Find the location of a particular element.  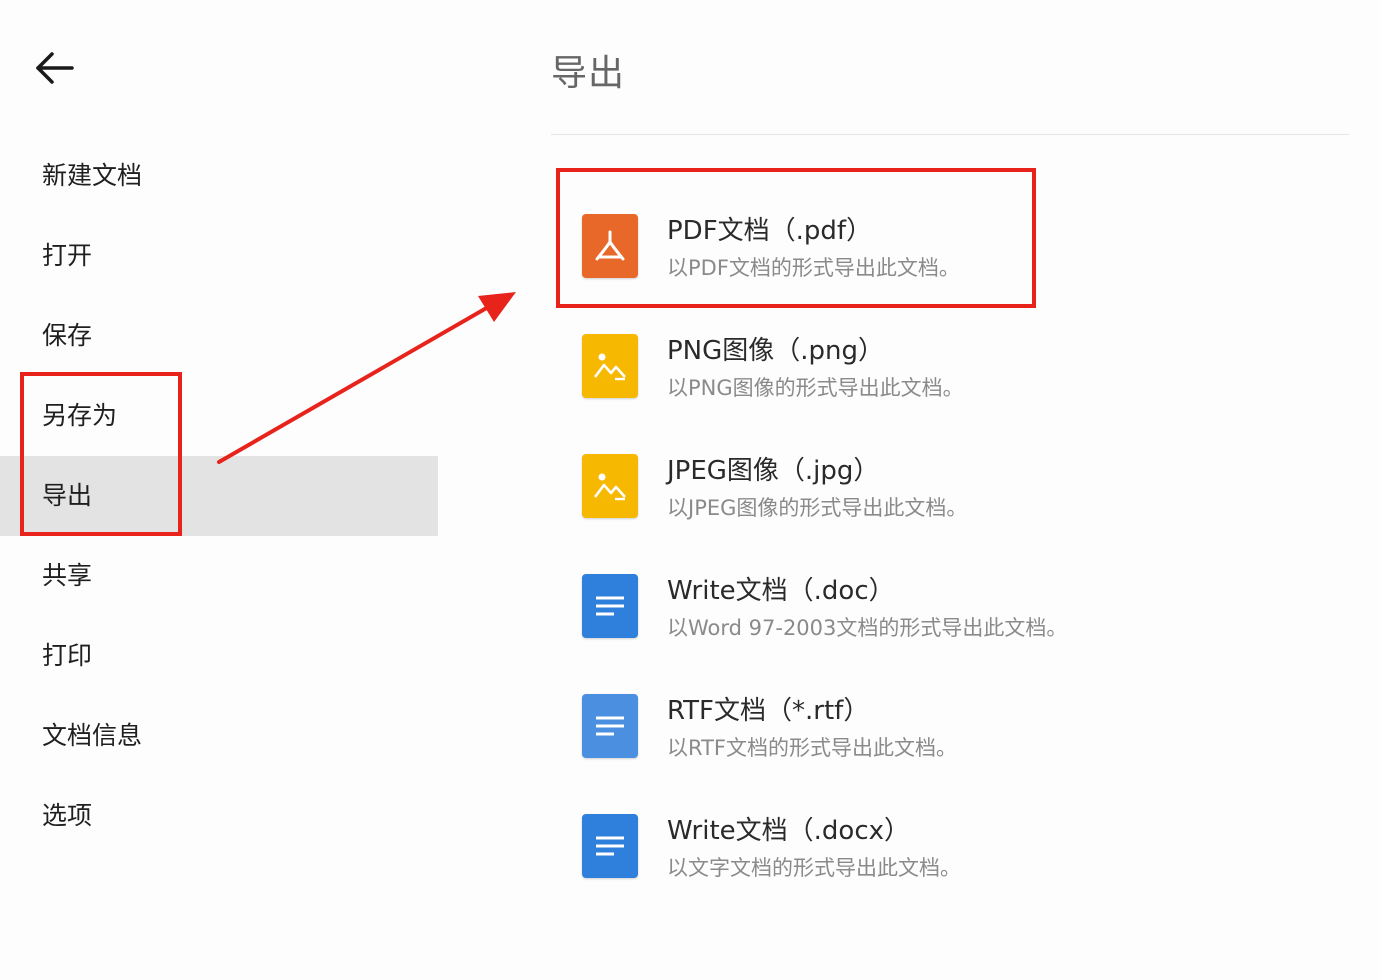

export-option-png: PNG图像（.png） 以PNG图像的形式导出此文档。 is located at coordinates (948, 360).